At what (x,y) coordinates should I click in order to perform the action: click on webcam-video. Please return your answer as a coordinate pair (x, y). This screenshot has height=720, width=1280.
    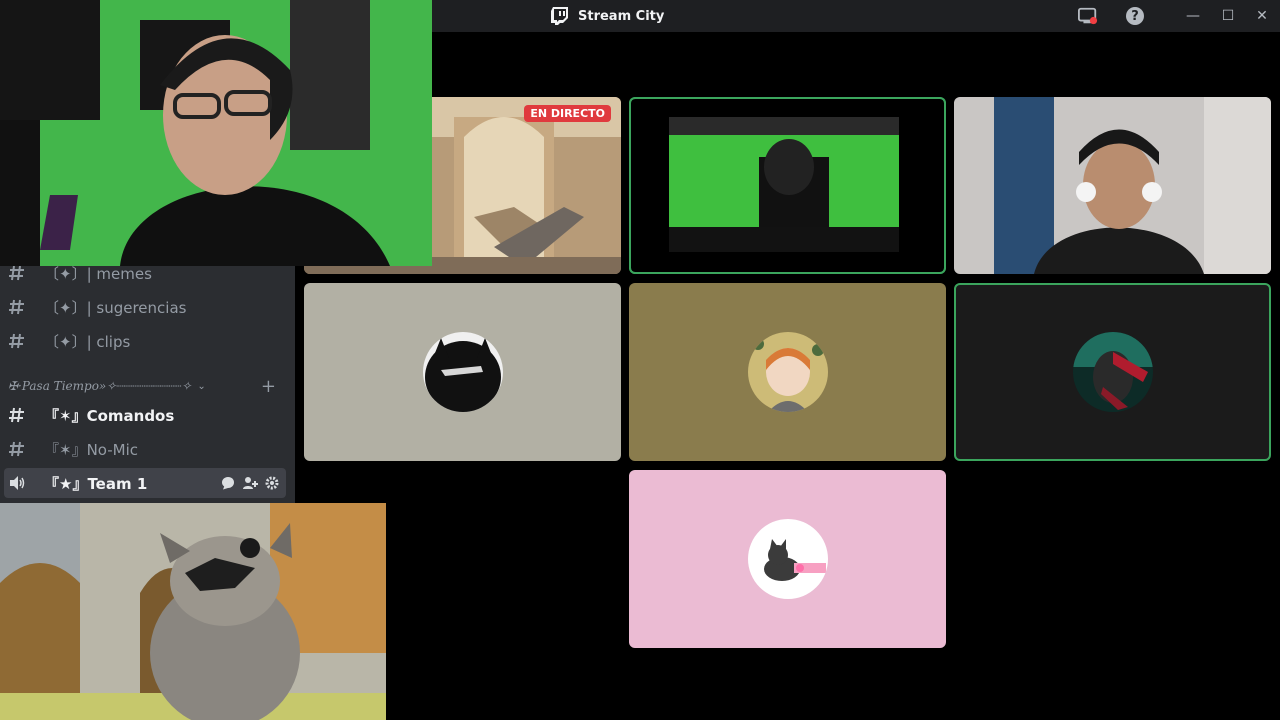
    Looking at the image, I should click on (216, 133).